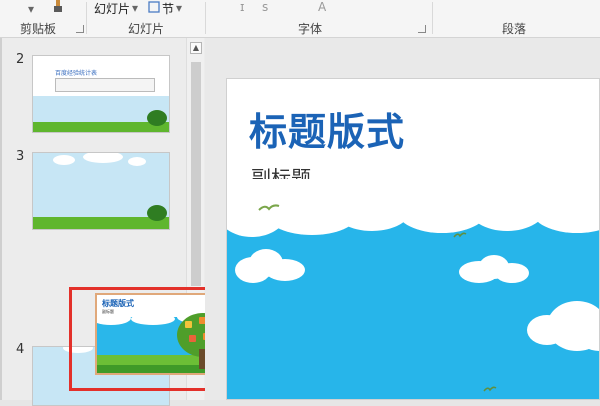  What do you see at coordinates (422, 29) in the screenshot?
I see `font-launcher-icon` at bounding box center [422, 29].